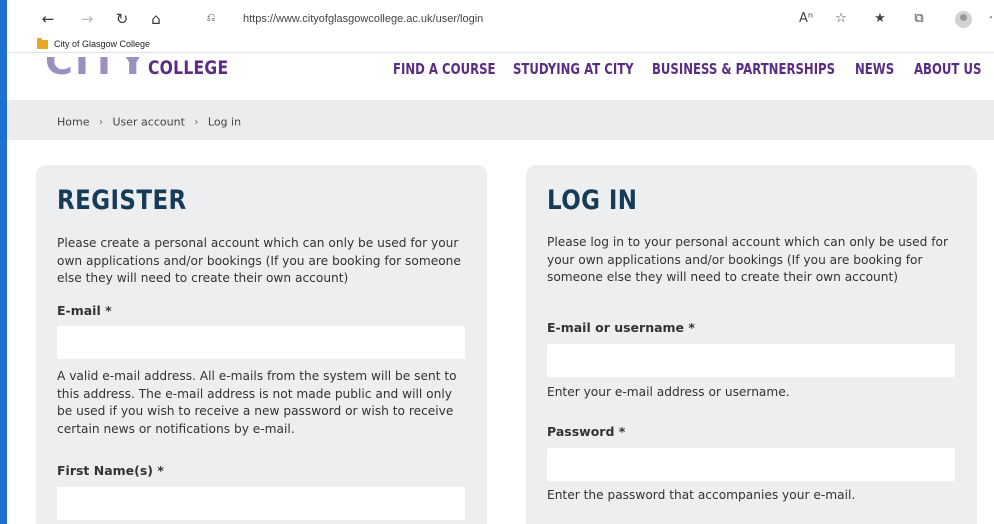 This screenshot has width=994, height=524. I want to click on breadcrumb-home: Home, so click(73, 122).